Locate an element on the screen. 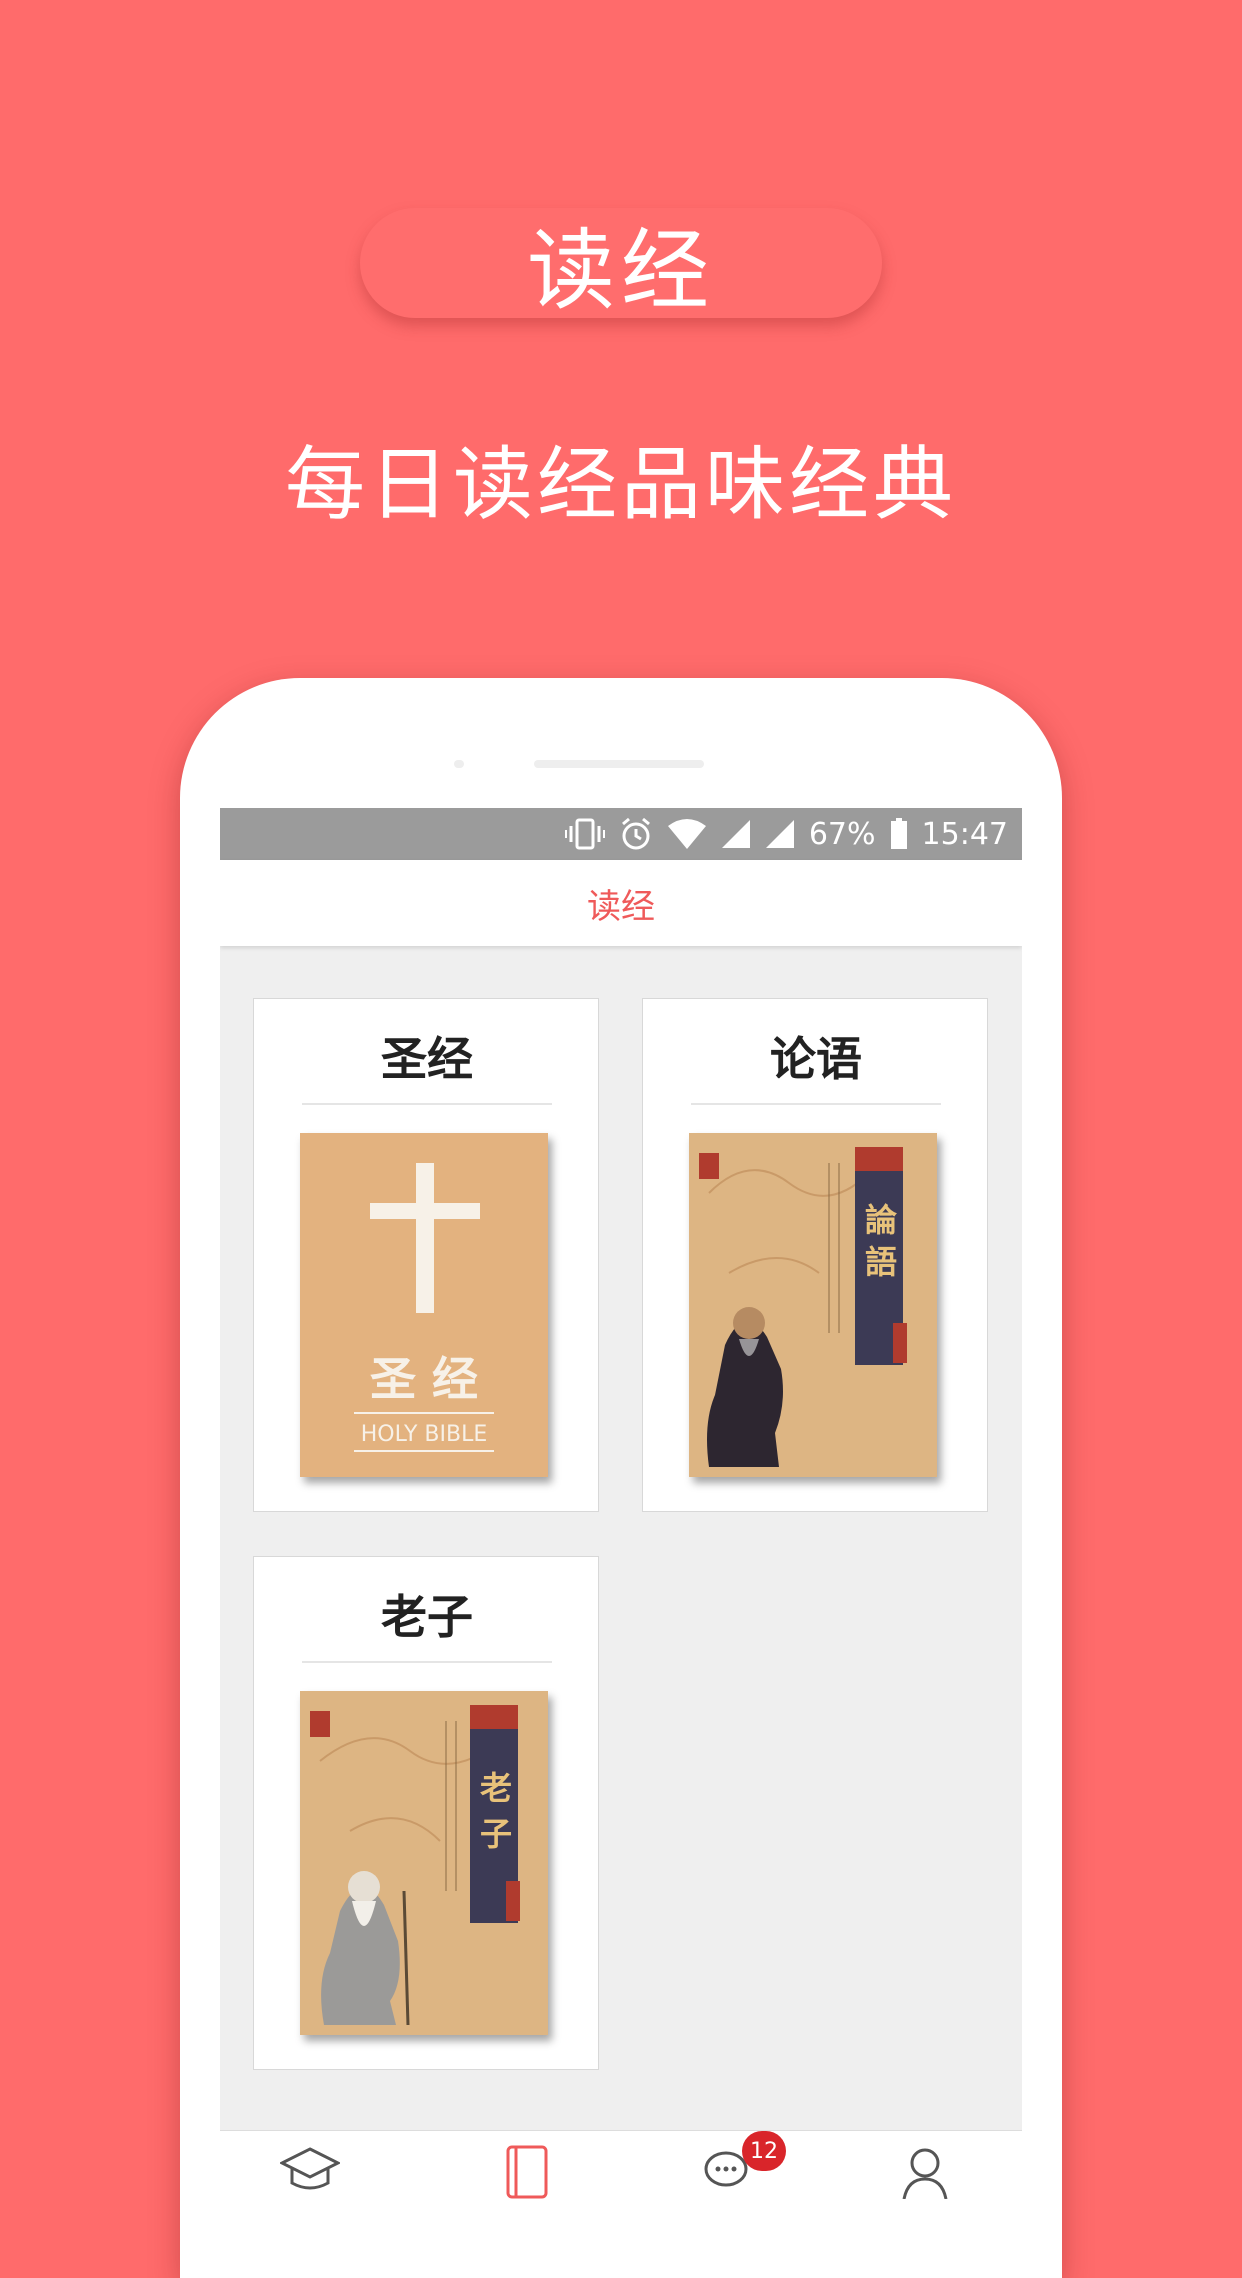 This screenshot has height=2278, width=1242. book-cover-analects: 論語 is located at coordinates (813, 1305).